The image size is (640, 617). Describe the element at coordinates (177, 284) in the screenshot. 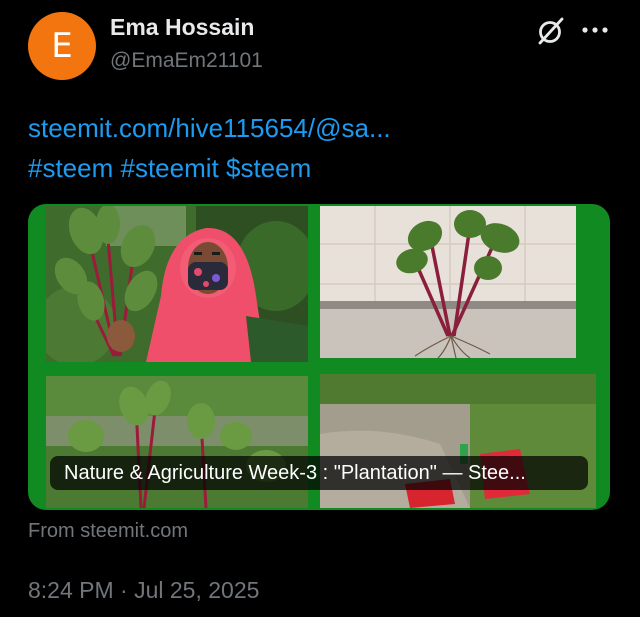

I see `card-image-woman-with-plants` at that location.